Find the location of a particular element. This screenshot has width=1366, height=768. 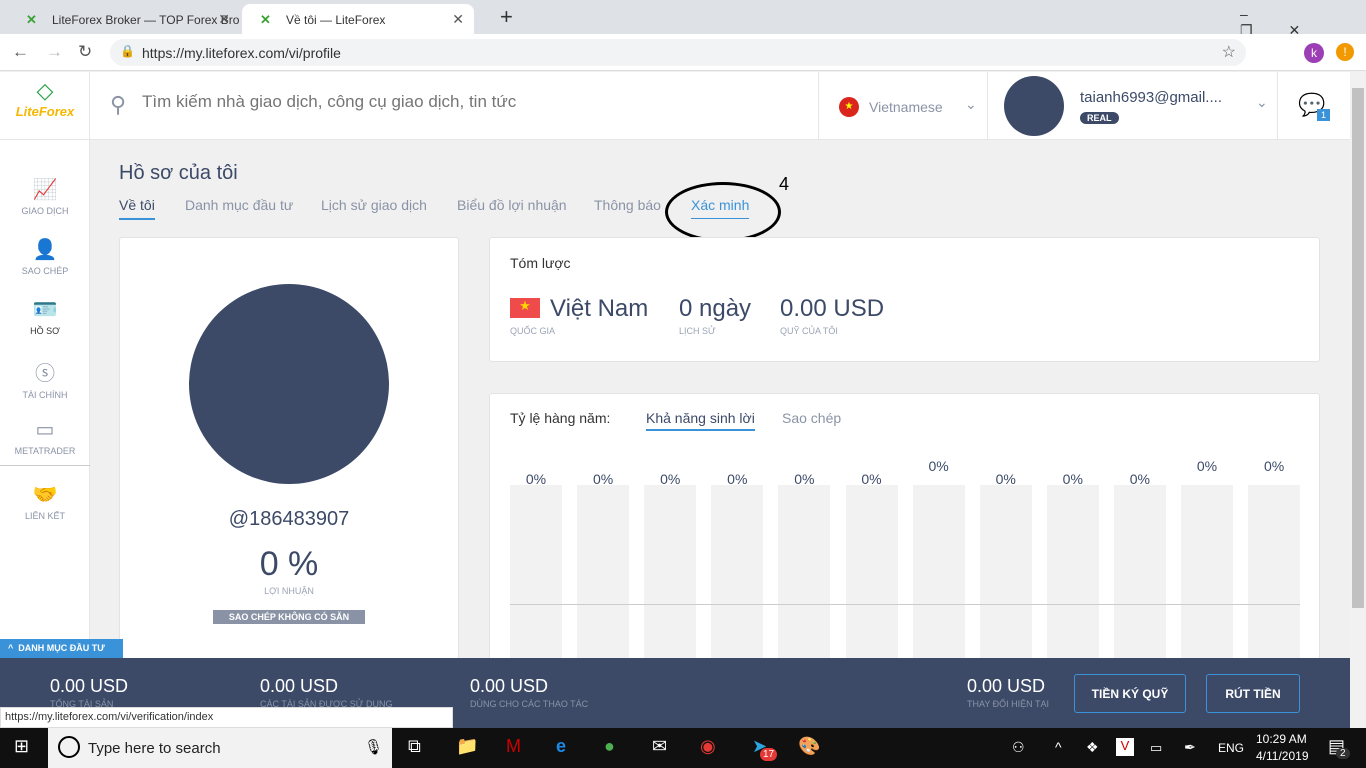

logo-text: LiteForex is located at coordinates (45, 111).